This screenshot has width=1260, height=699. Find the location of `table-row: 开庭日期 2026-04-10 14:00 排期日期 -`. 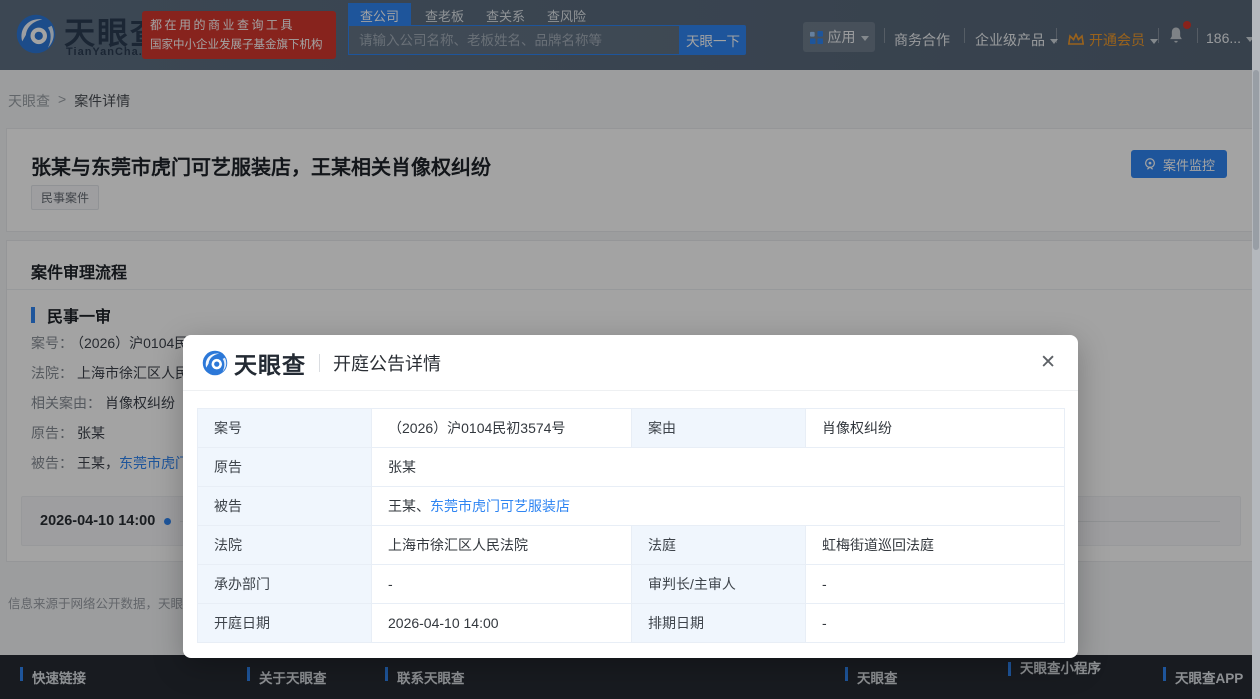

table-row: 开庭日期 2026-04-10 14:00 排期日期 - is located at coordinates (631, 623).